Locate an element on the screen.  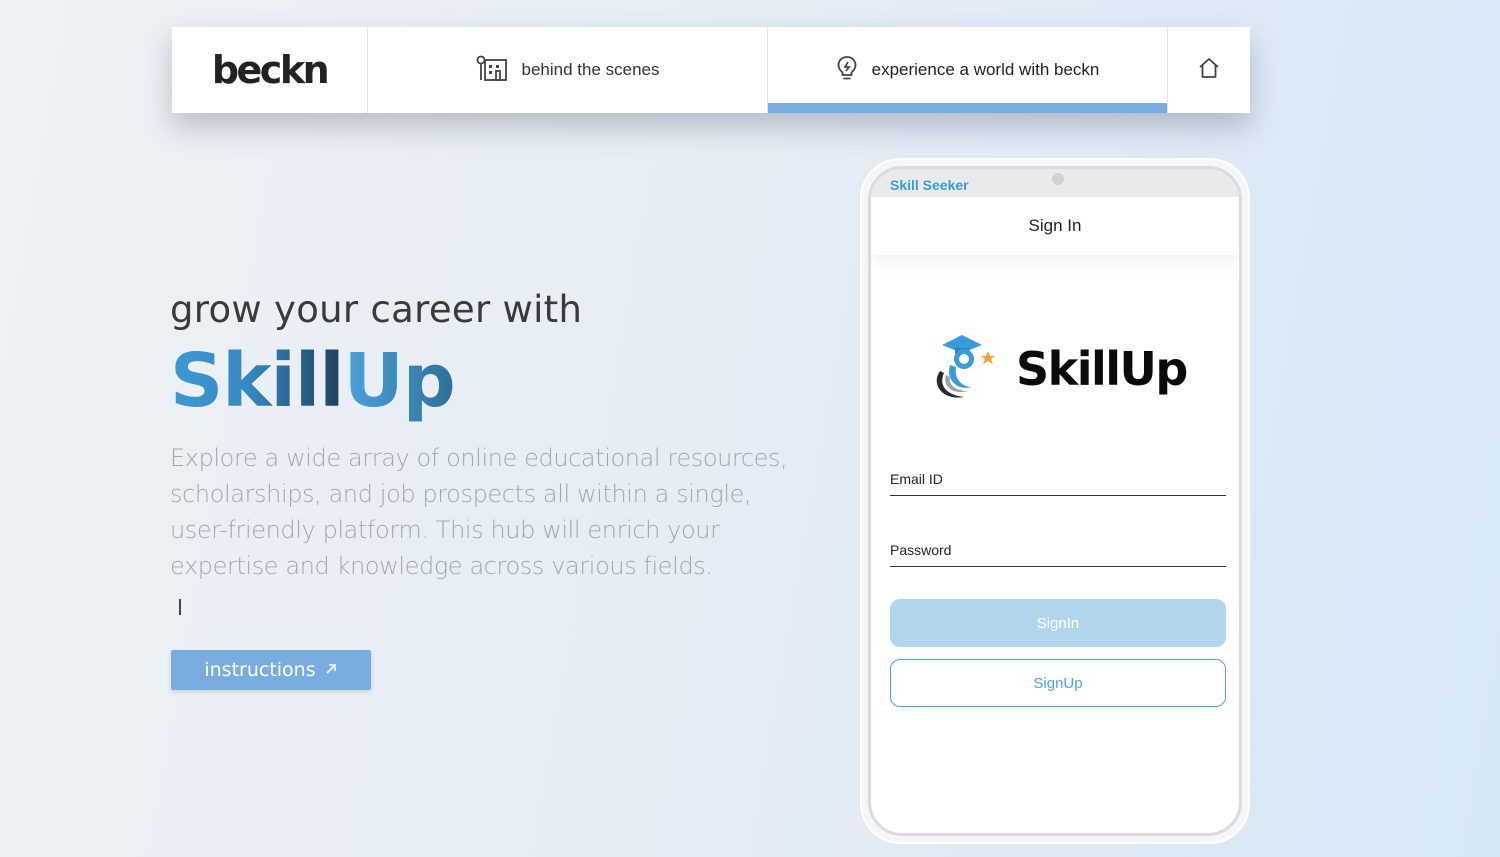
phone-header: Sign In is located at coordinates (1055, 226).